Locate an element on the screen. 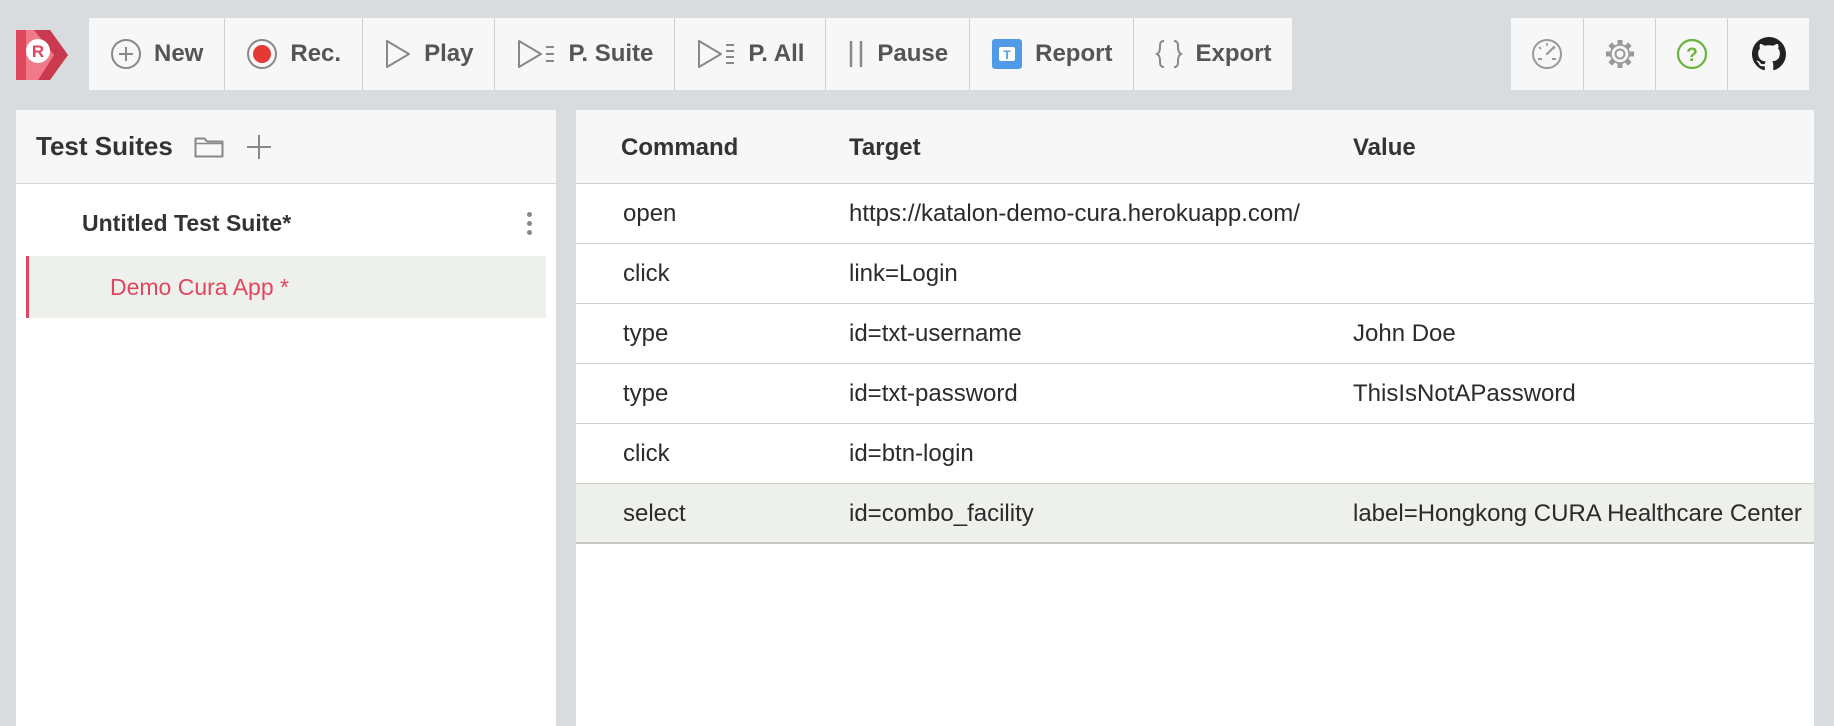 The width and height of the screenshot is (1834, 726). play-button-label: Play is located at coordinates (449, 53).